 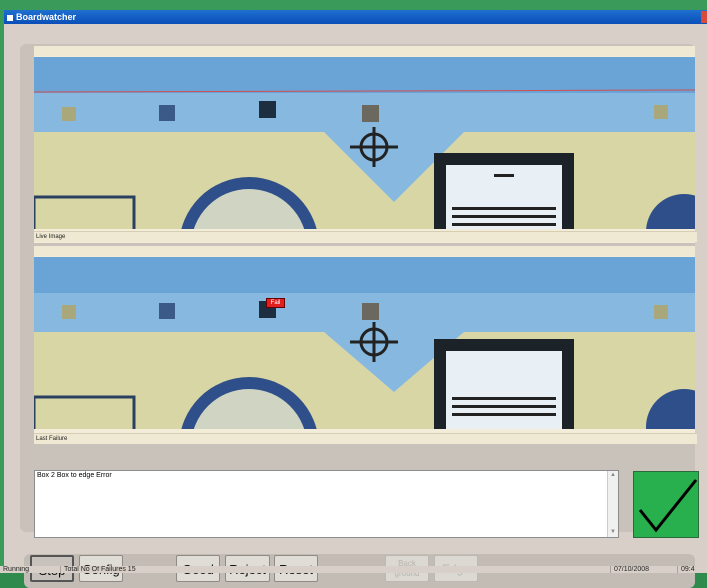 What do you see at coordinates (10, 17) in the screenshot?
I see `app-icon` at bounding box center [10, 17].